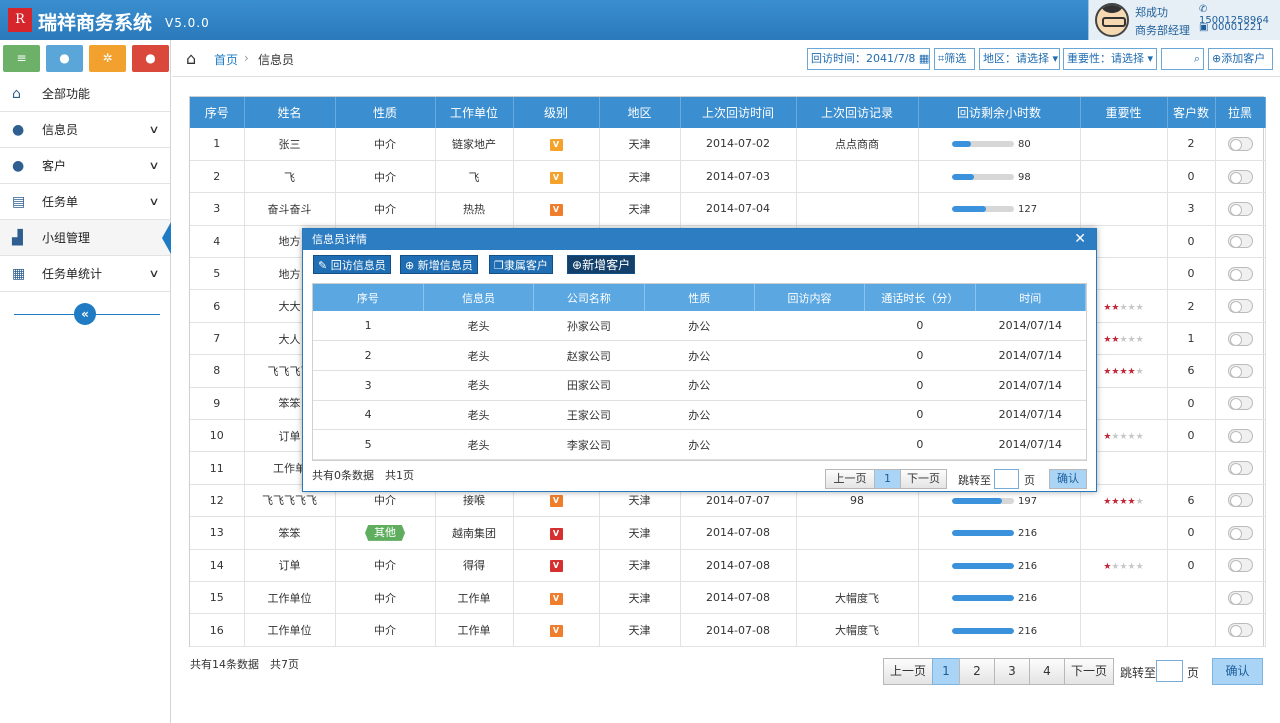 Image resolution: width=1280 pixels, height=723 pixels. What do you see at coordinates (1191, 112) in the screenshot?
I see `column-header: 客户数` at bounding box center [1191, 112].